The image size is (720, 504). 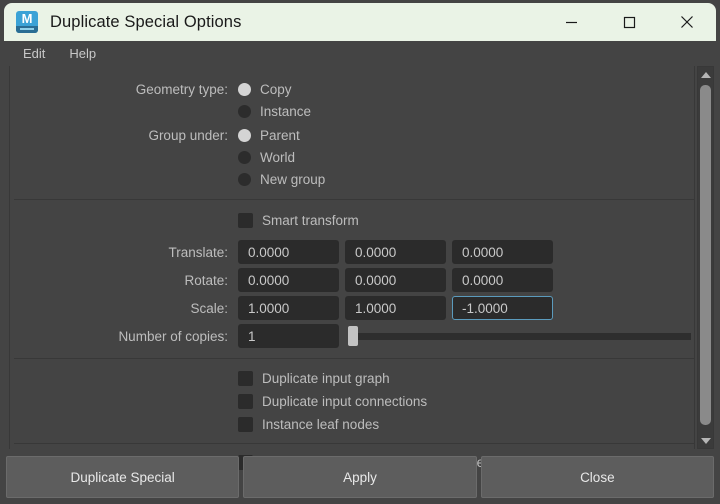 I want to click on radio-label-new-group: New group, so click(x=292, y=179).